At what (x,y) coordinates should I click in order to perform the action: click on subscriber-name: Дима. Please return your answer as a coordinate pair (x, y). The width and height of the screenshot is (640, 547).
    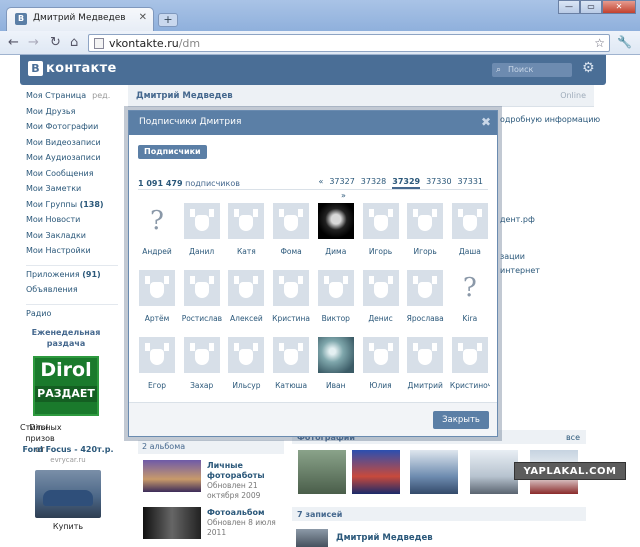
    Looking at the image, I should click on (336, 251).